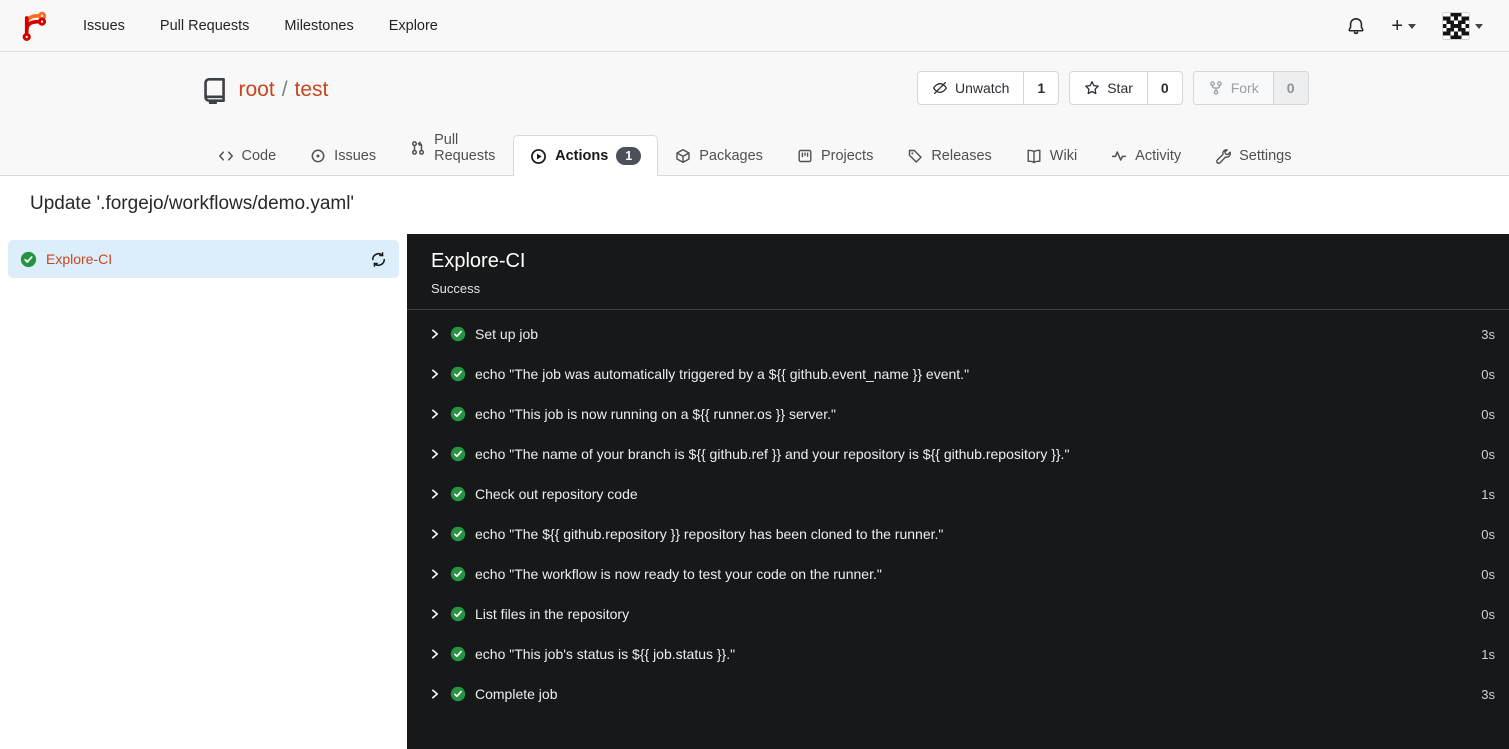  Describe the element at coordinates (958, 694) in the screenshot. I see `step-row: Complete job 3s` at that location.